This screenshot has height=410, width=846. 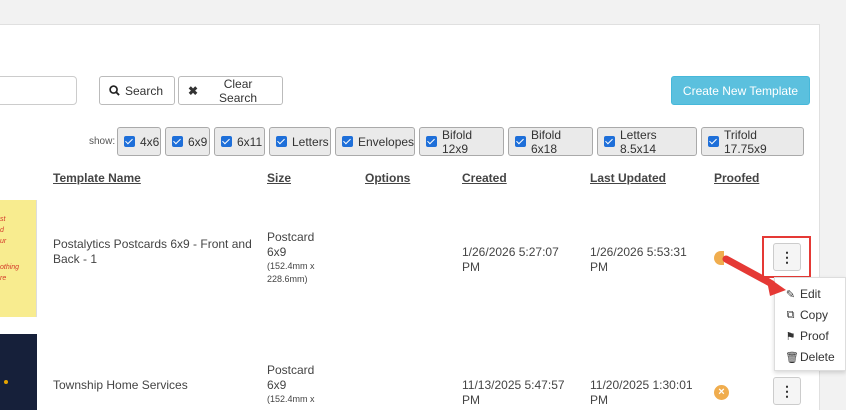 I want to click on filter-label: Envelopes, so click(x=386, y=141).